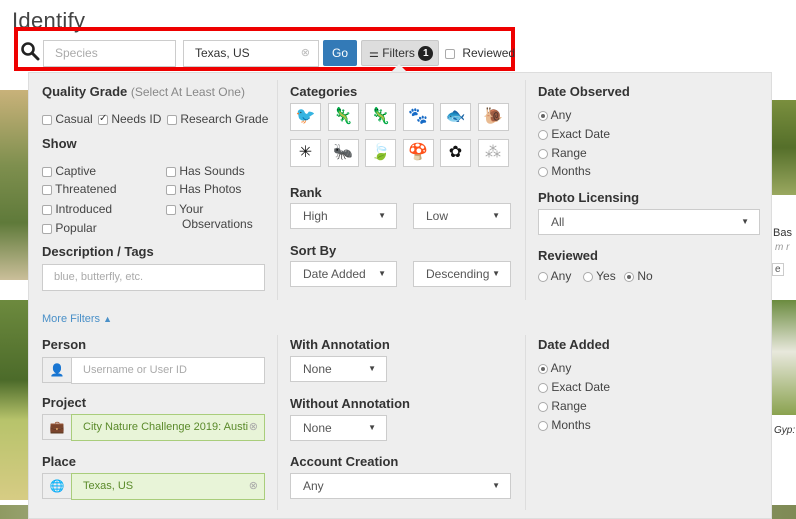  I want to click on place-input-value: Texas, US, so click(222, 53).